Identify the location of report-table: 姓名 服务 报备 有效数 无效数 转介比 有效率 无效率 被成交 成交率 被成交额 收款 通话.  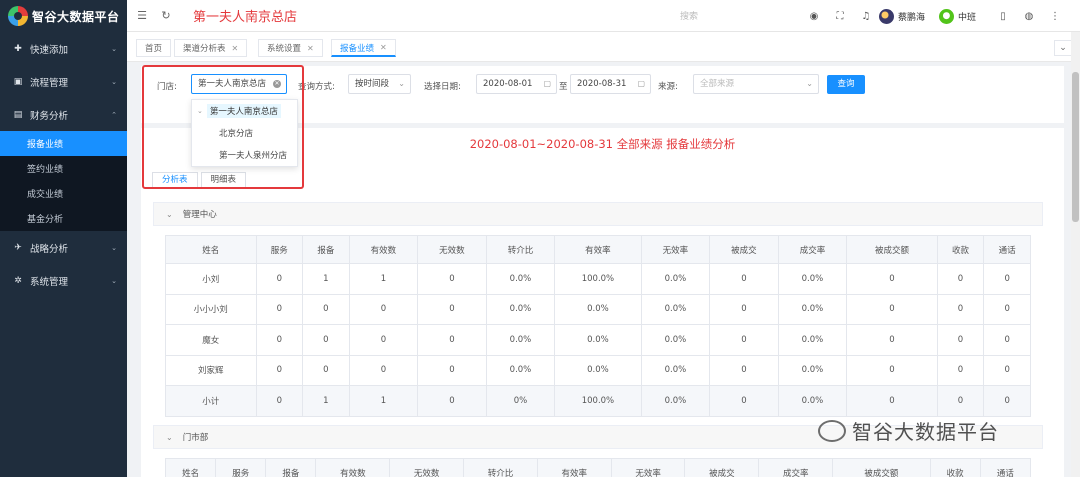
(598, 467).